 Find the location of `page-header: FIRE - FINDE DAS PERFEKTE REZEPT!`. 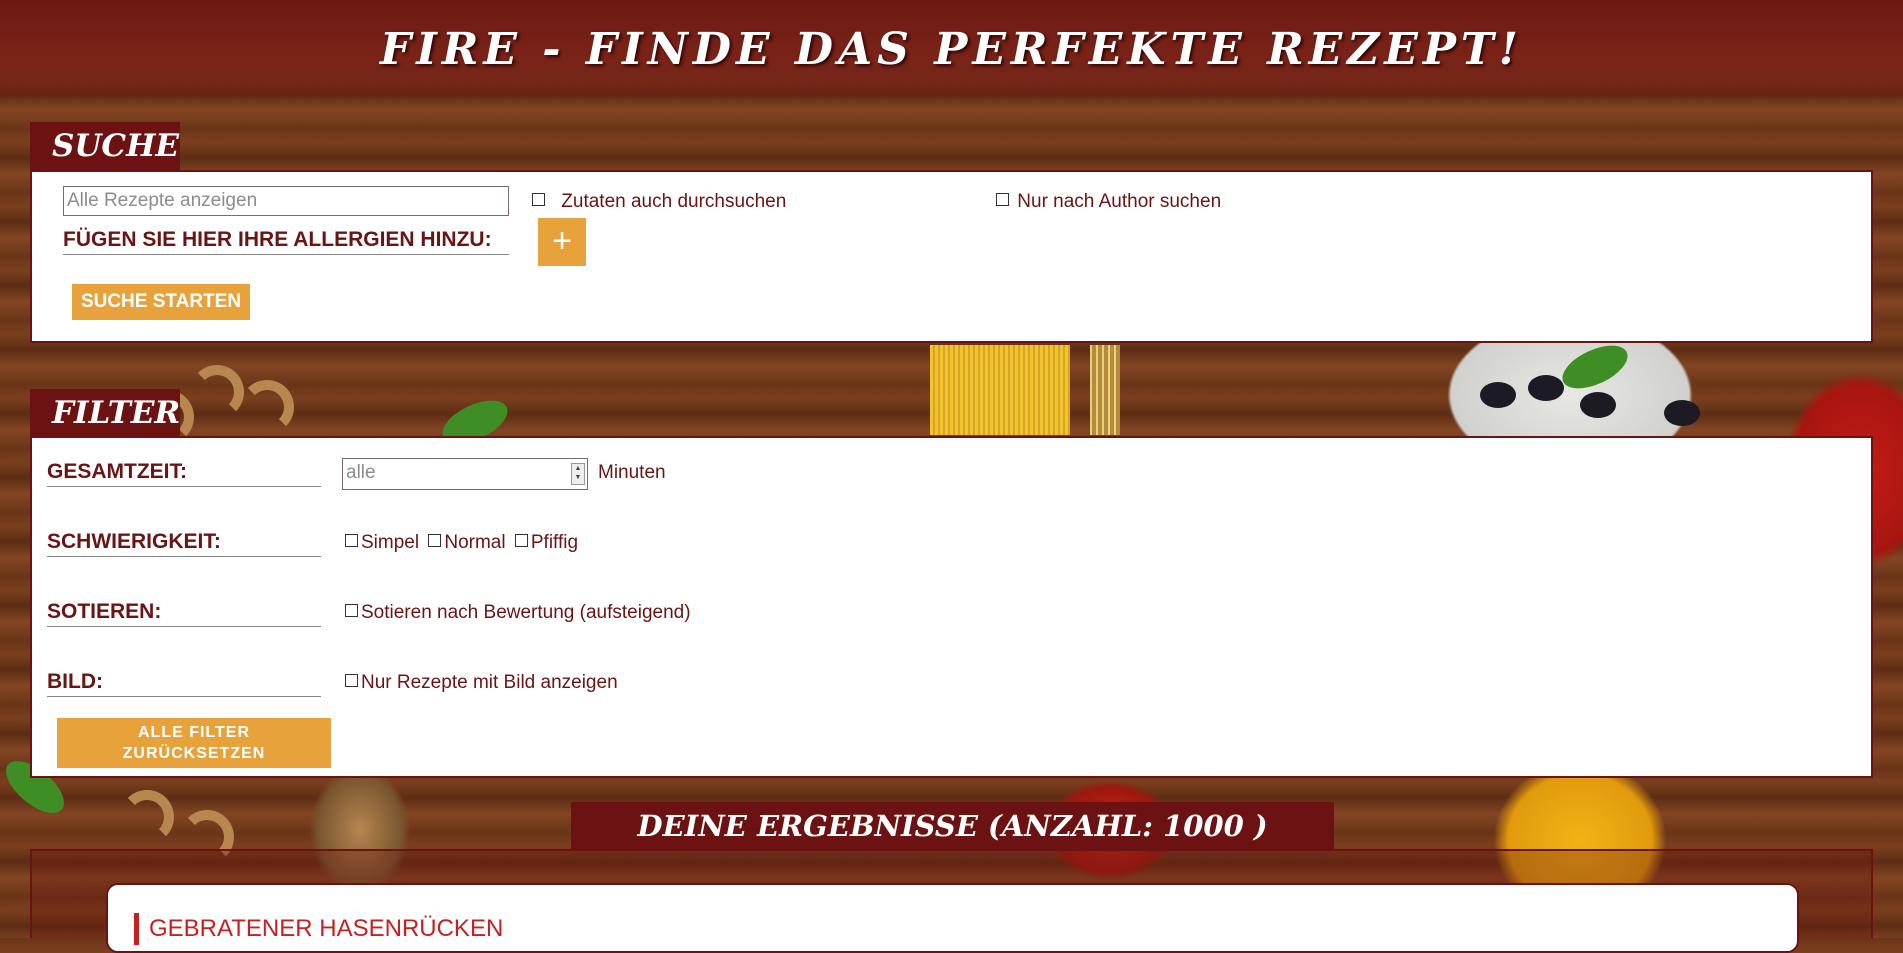

page-header: FIRE - FINDE DAS PERFEKTE REZEPT! is located at coordinates (951, 49).